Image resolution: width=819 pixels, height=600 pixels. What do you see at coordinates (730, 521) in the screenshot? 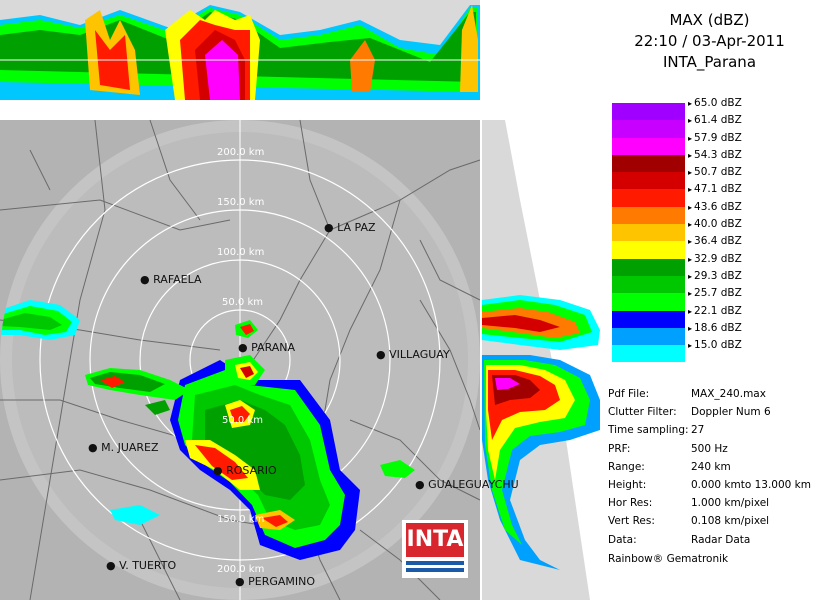
I see `info-value: 0.108 km/pixel` at bounding box center [730, 521].